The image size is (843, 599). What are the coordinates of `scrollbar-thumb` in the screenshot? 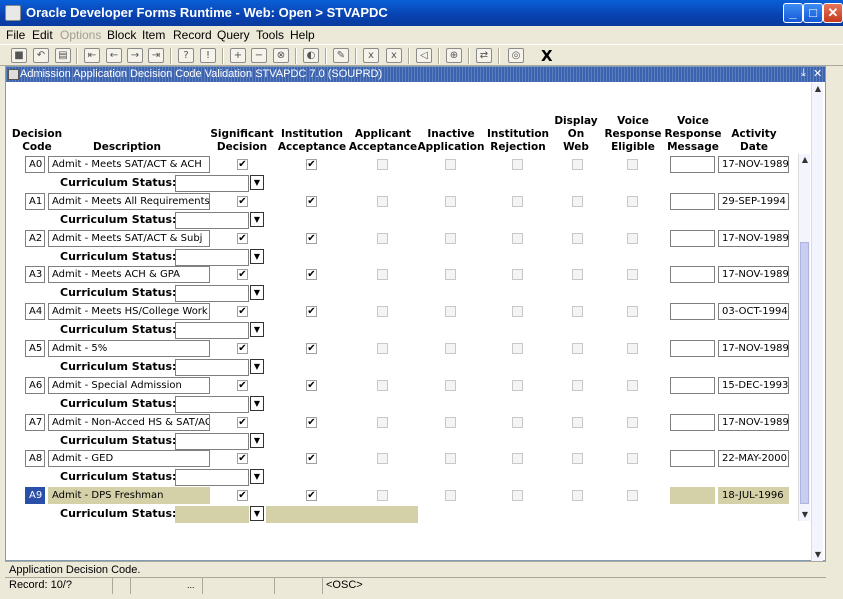 It's located at (804, 373).